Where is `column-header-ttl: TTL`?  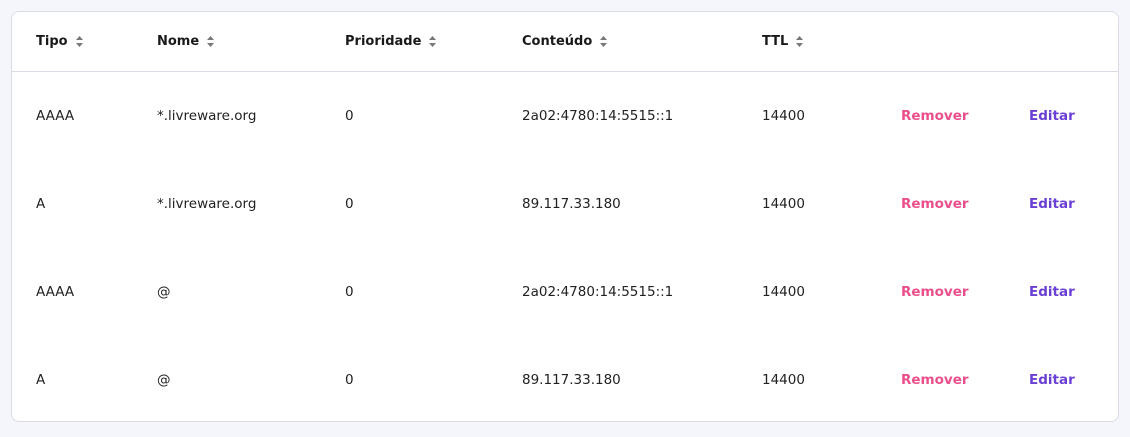 column-header-ttl: TTL is located at coordinates (783, 41).